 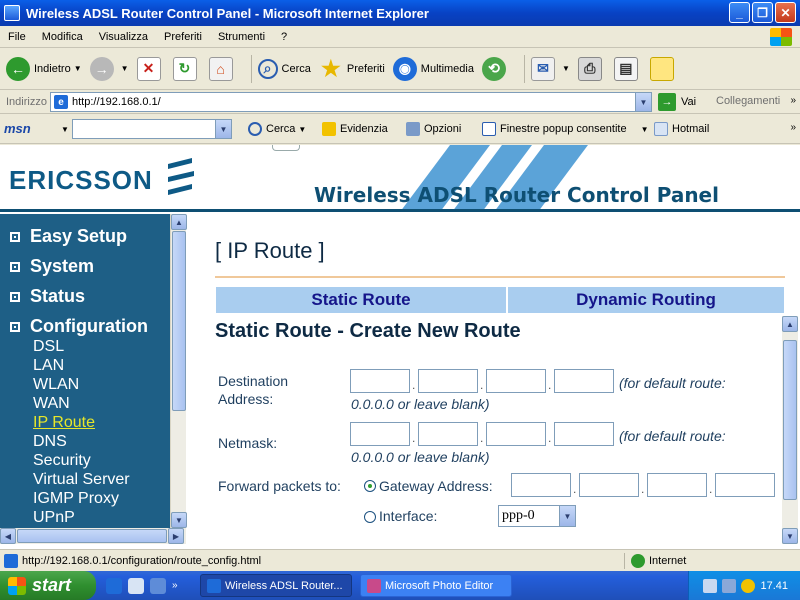 What do you see at coordinates (50, 442) in the screenshot?
I see `nav-item-dns: DNS` at bounding box center [50, 442].